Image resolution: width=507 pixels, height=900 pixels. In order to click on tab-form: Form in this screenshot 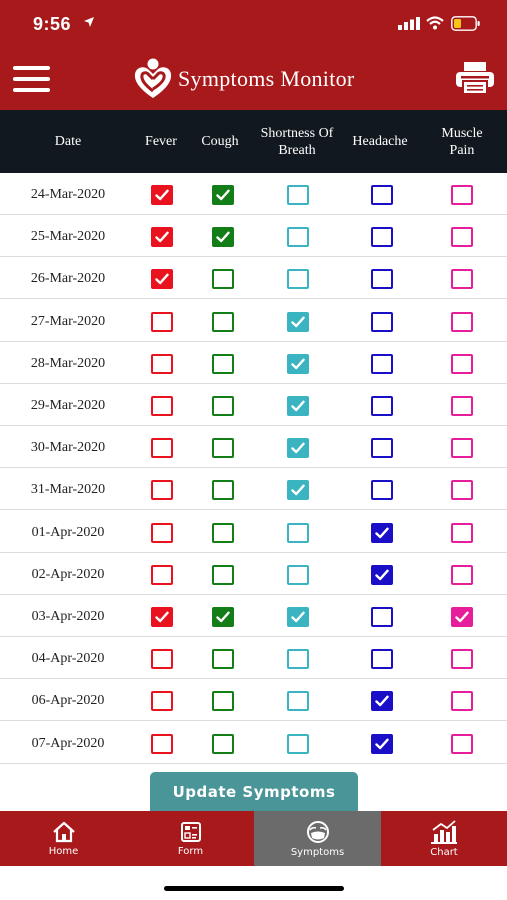, I will do `click(190, 838)`.